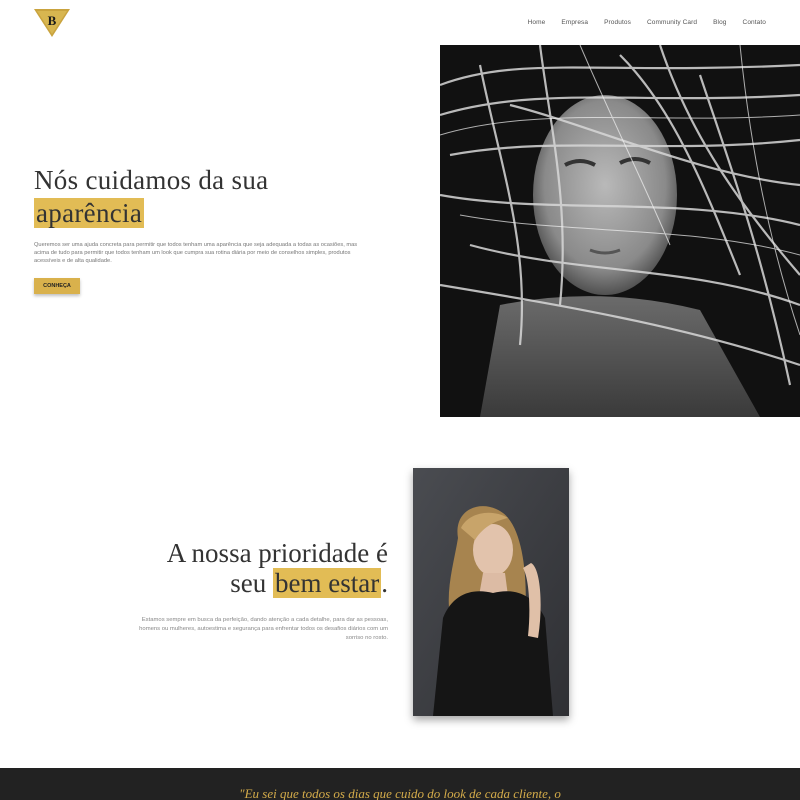  What do you see at coordinates (537, 22) in the screenshot?
I see `nav-home: Home` at bounding box center [537, 22].